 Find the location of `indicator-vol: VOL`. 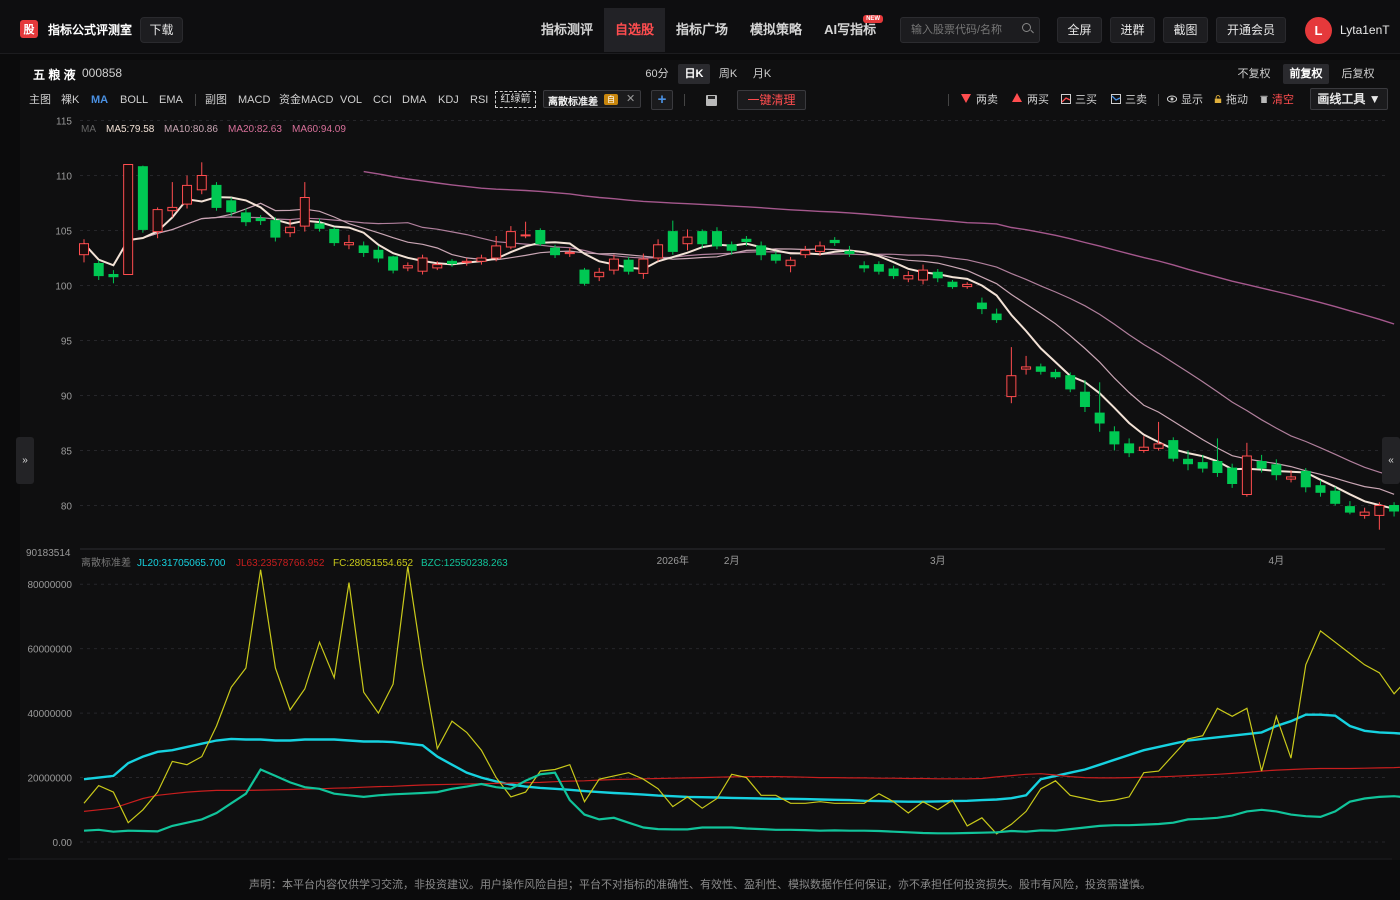

indicator-vol: VOL is located at coordinates (351, 100).